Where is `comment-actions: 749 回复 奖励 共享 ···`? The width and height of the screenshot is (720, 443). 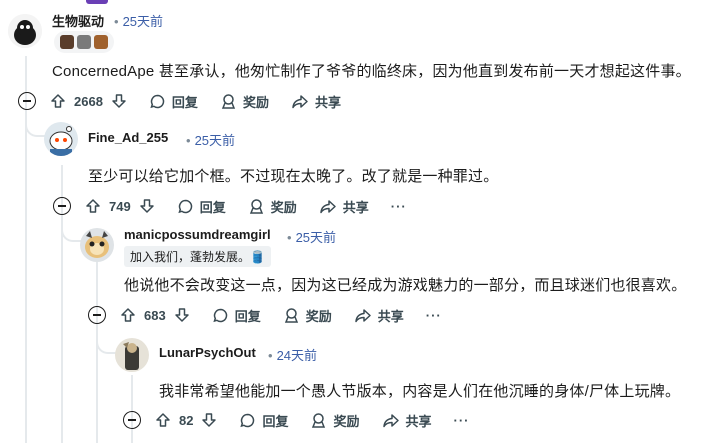
comment-actions: 749 回复 奖励 共享 ··· is located at coordinates (230, 206).